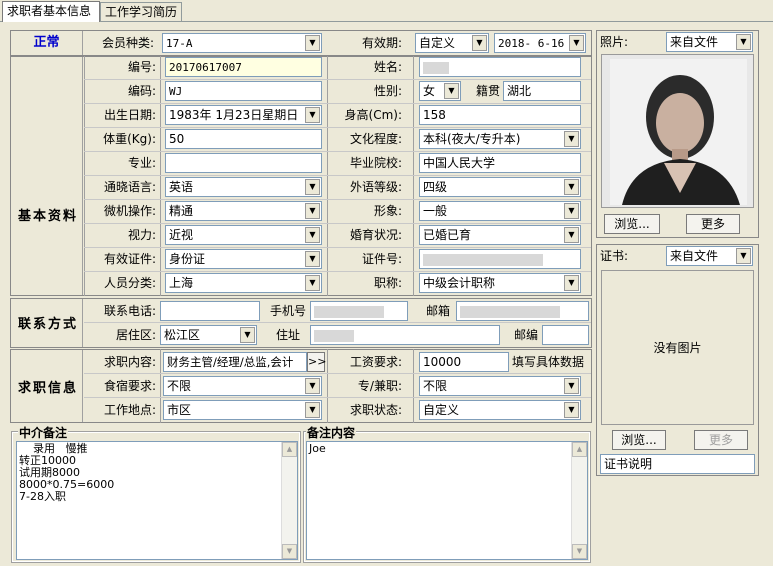 This screenshot has width=773, height=566. What do you see at coordinates (500, 115) in the screenshot?
I see `height-field: 158` at bounding box center [500, 115].